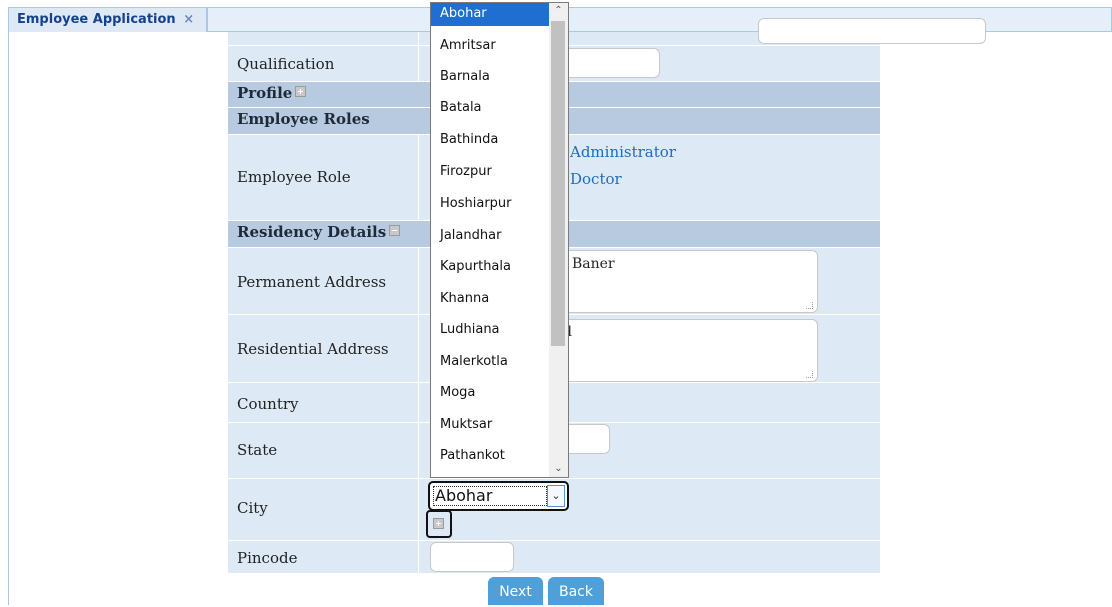 This screenshot has height=607, width=1112. Describe the element at coordinates (490, 236) in the screenshot. I see `dropdown-option-jalandhar: Jalandhar` at that location.